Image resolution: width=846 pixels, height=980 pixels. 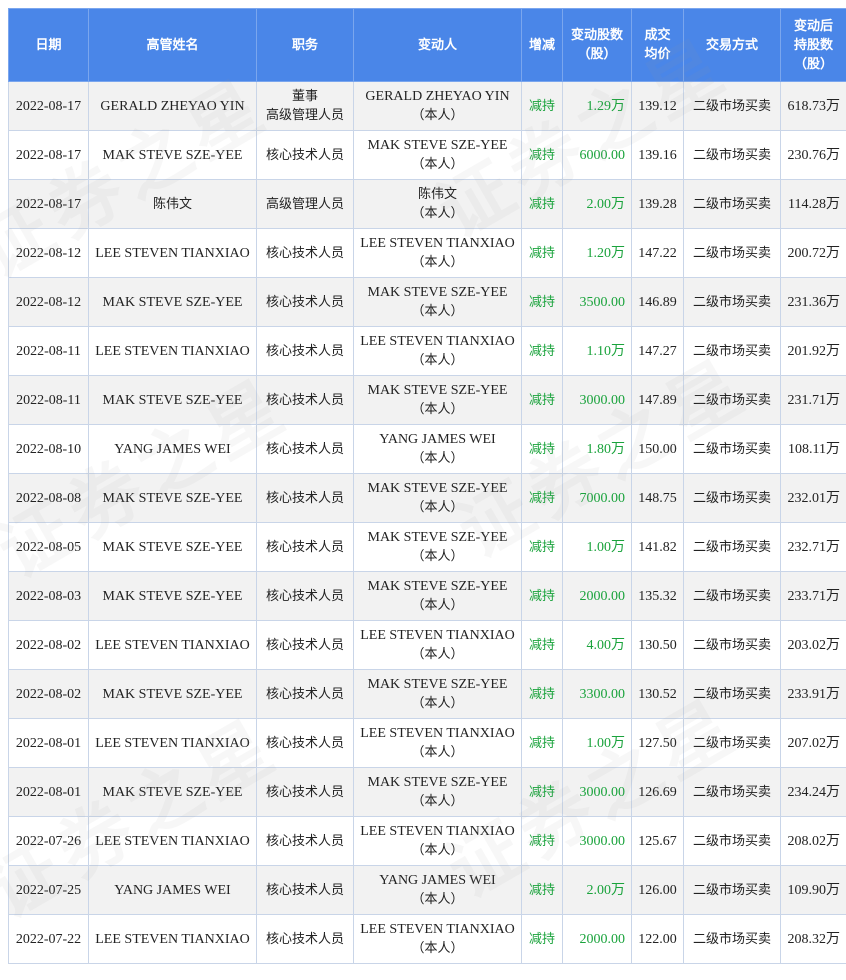 I want to click on cell-price: 130.52, so click(x=657, y=694).